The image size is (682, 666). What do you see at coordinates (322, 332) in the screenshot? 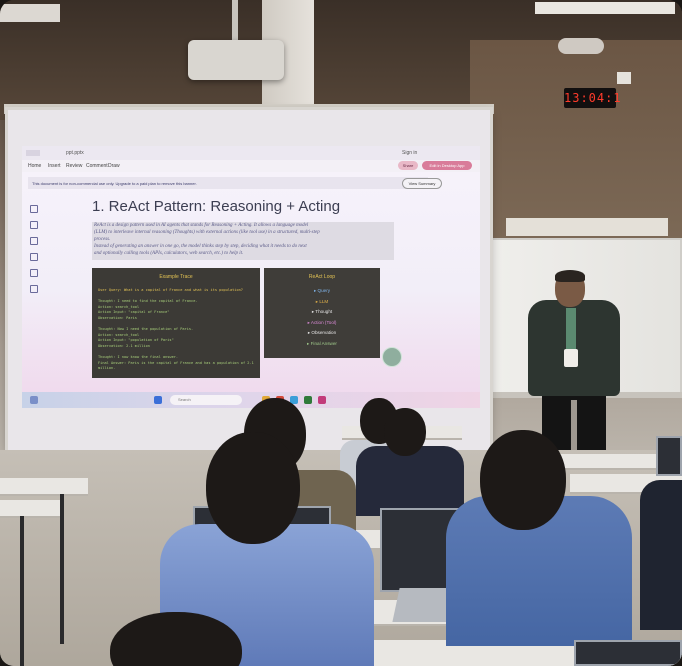
I see `loop-step: ▸ Observation` at bounding box center [322, 332].